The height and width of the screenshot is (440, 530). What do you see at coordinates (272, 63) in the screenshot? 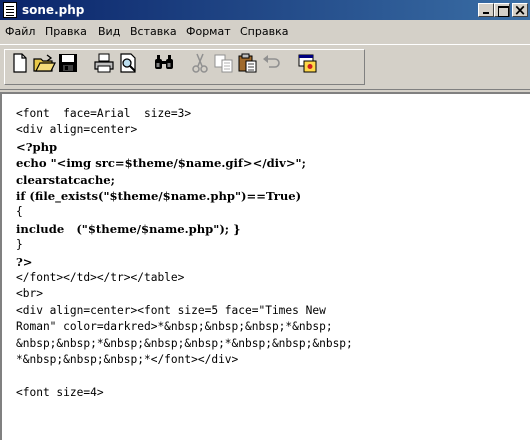
I see `undo-icon` at bounding box center [272, 63].